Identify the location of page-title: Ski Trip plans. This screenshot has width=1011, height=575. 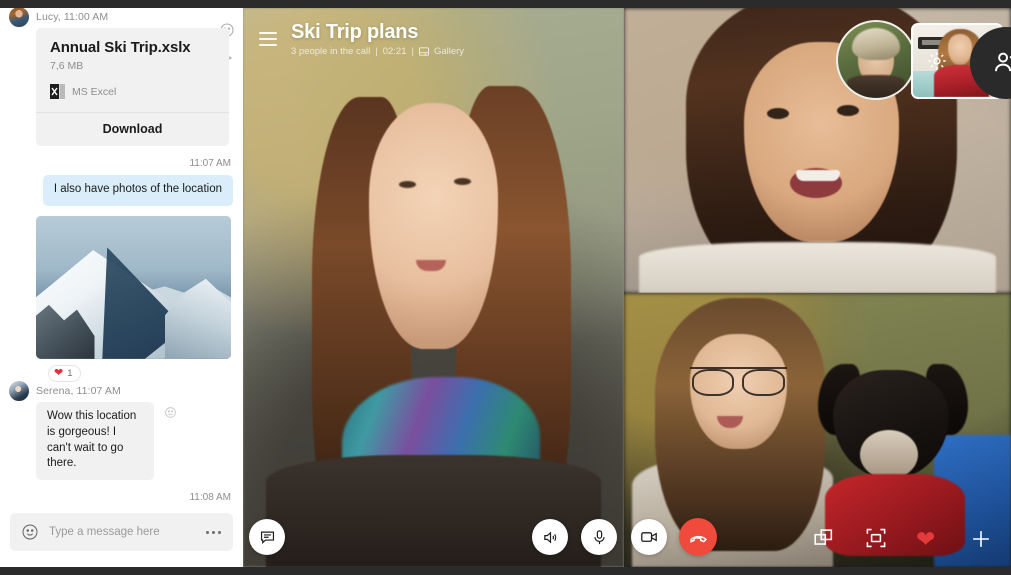
(355, 32).